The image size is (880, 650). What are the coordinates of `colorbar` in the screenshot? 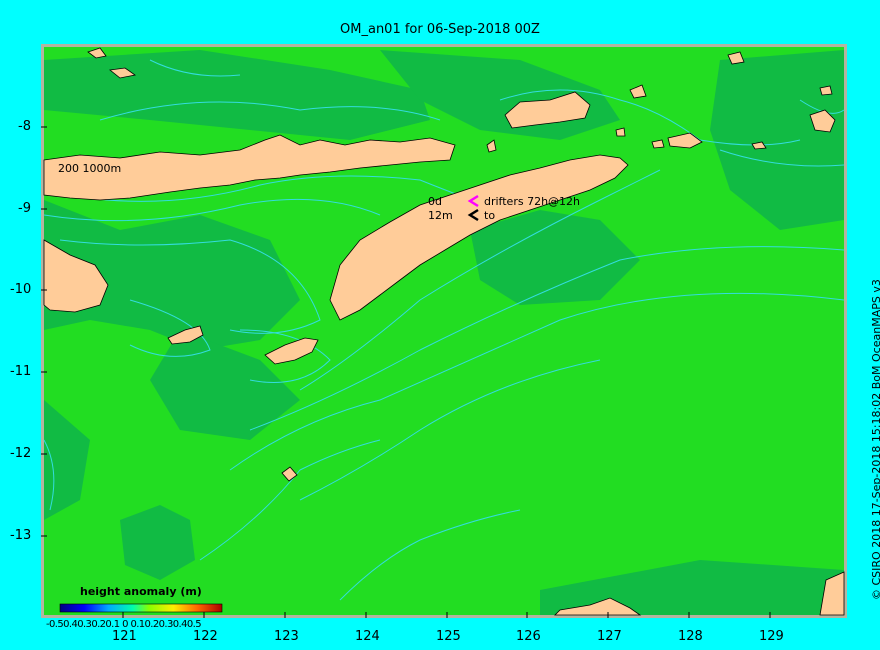 It's located at (141, 608).